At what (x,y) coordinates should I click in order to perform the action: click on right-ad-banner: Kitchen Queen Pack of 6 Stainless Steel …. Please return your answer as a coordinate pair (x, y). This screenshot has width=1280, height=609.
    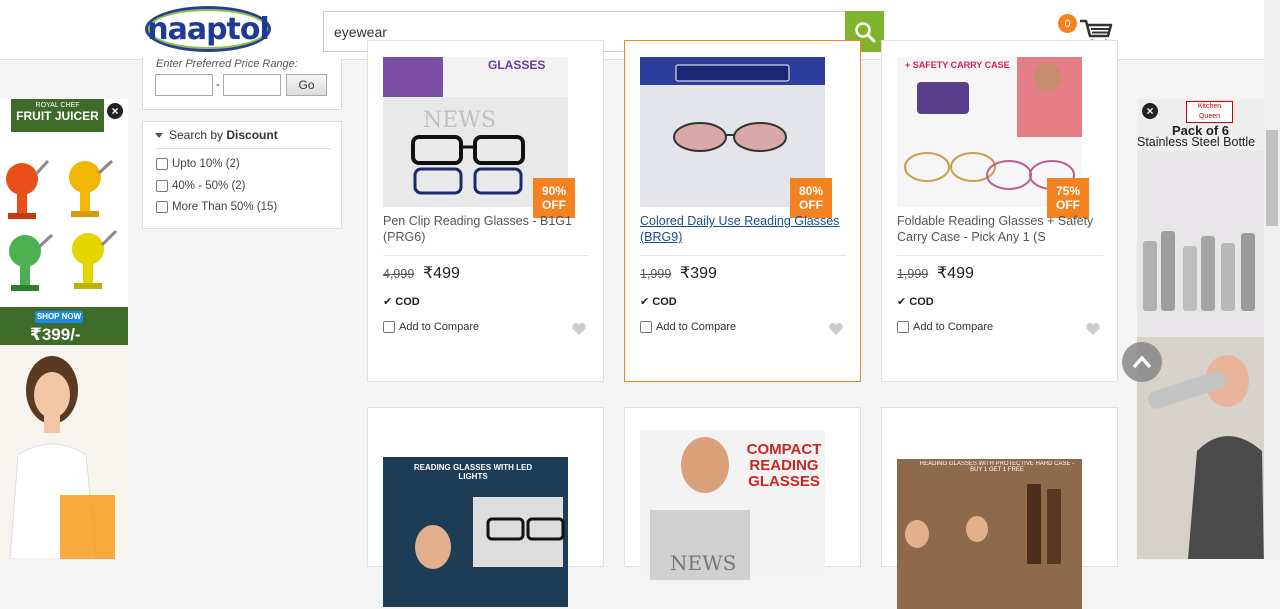
    Looking at the image, I should click on (1200, 329).